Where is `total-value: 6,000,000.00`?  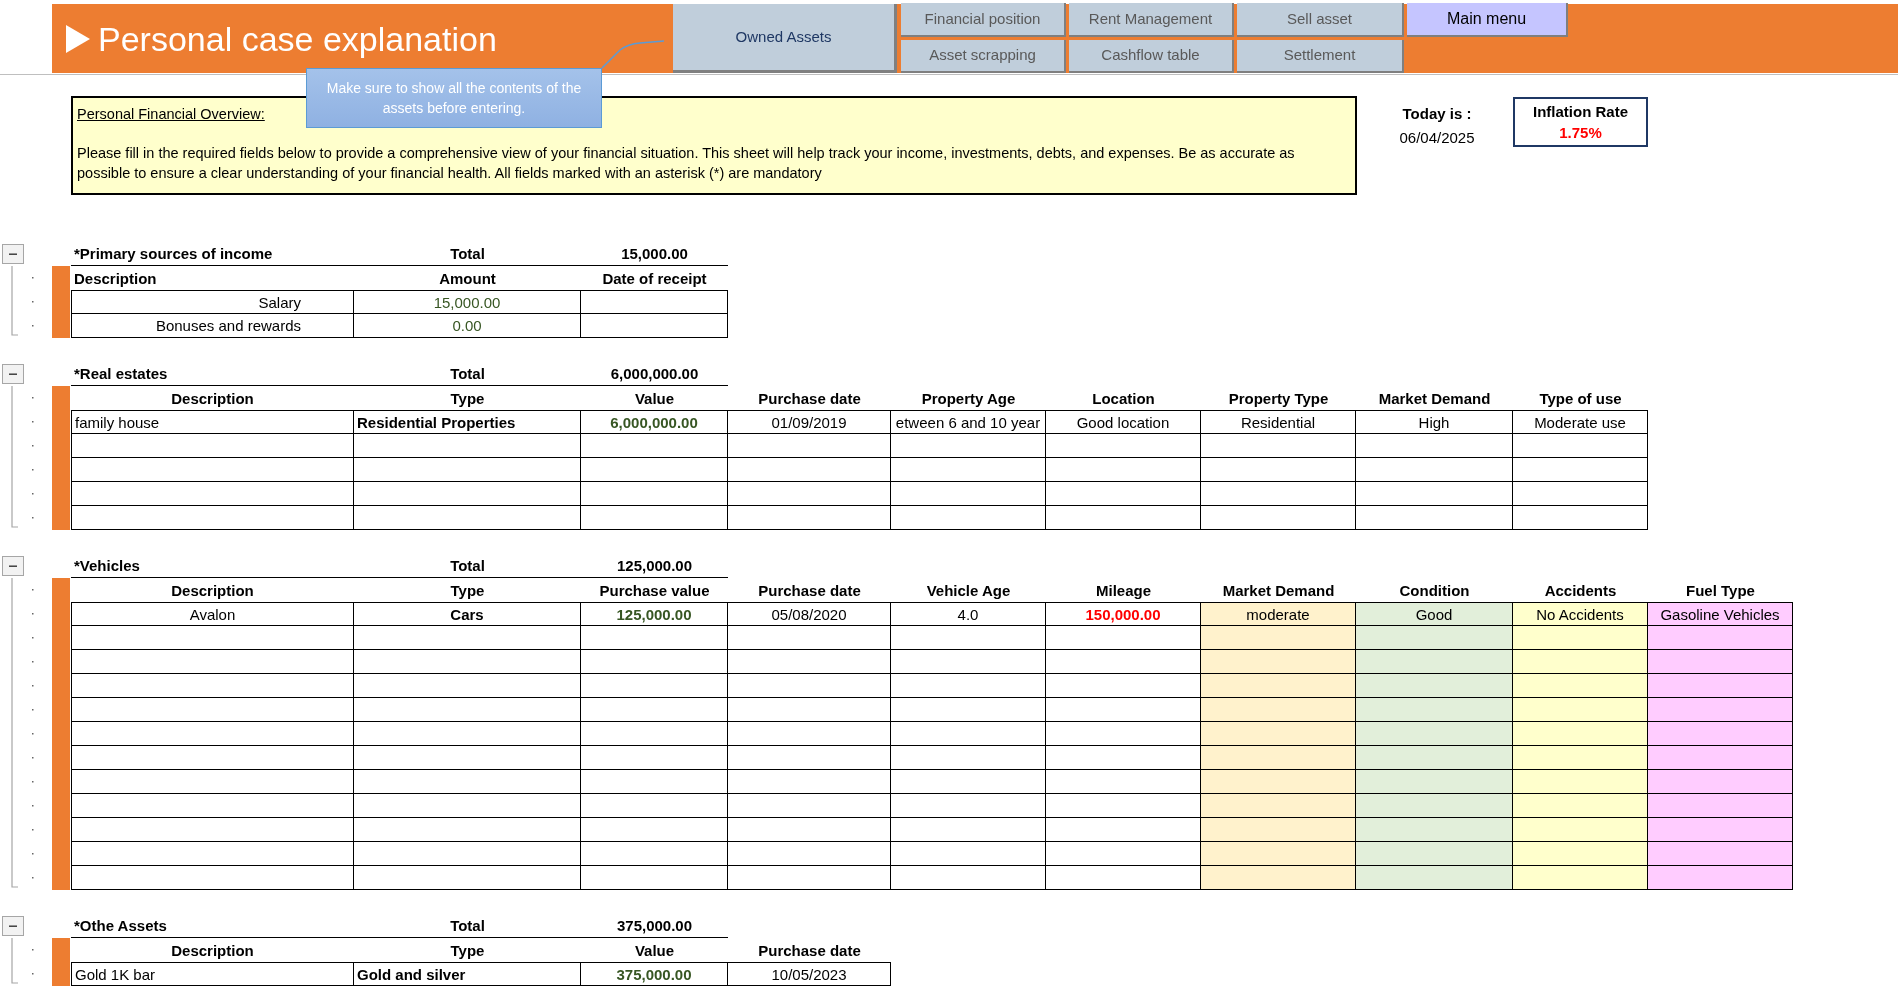 total-value: 6,000,000.00 is located at coordinates (654, 374).